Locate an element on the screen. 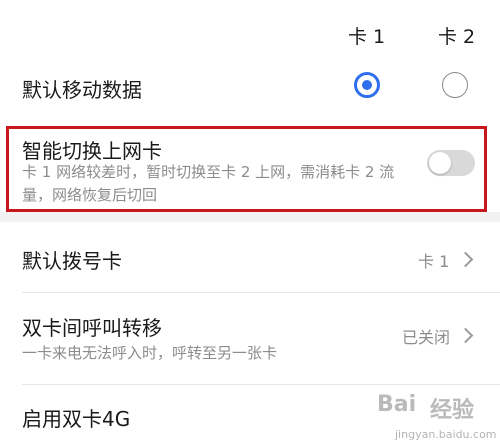  sim2-column-header: 卡 2 is located at coordinates (457, 37).